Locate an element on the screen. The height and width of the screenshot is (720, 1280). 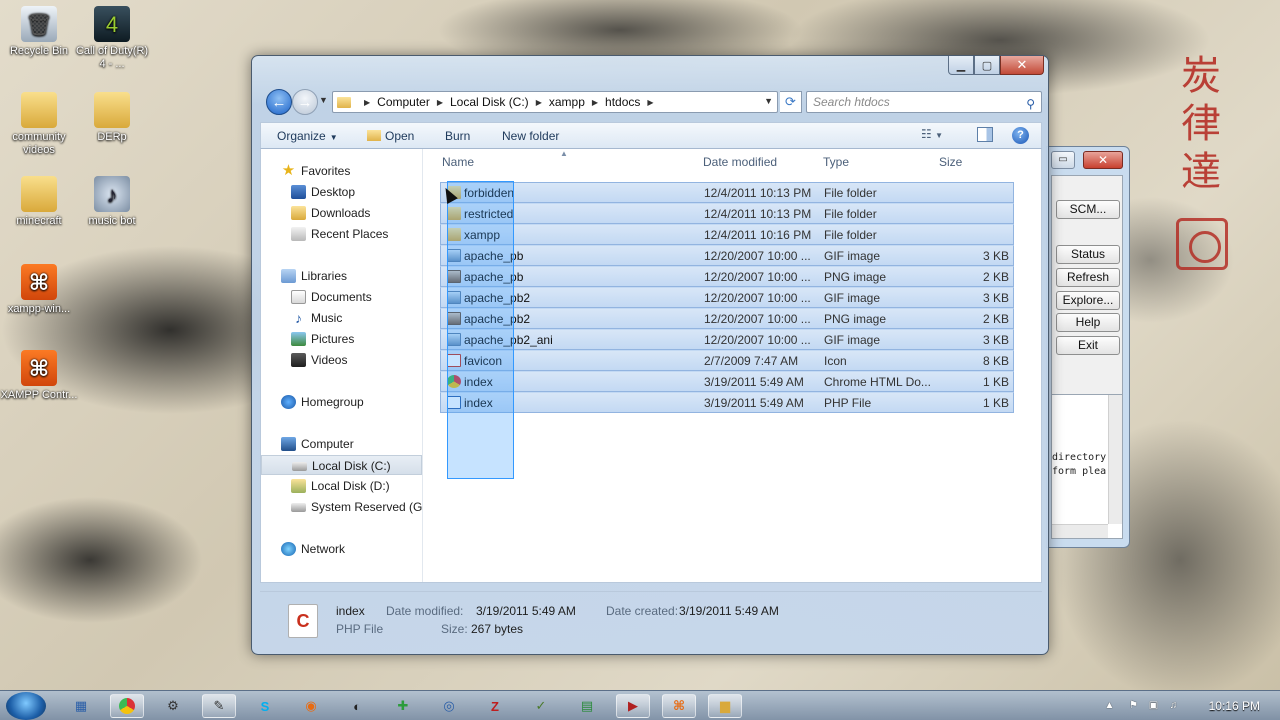
restore-icon: ▭ is located at coordinates (1063, 160).